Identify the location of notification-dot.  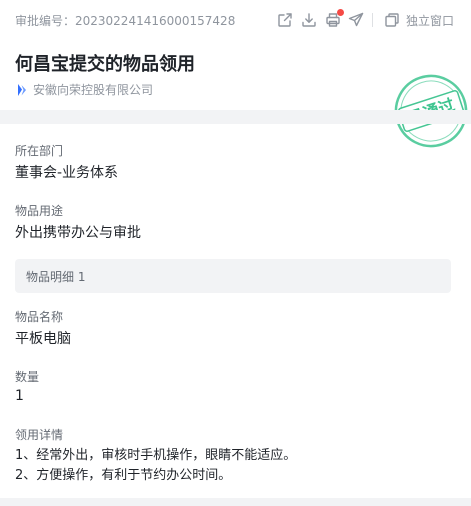
(340, 12).